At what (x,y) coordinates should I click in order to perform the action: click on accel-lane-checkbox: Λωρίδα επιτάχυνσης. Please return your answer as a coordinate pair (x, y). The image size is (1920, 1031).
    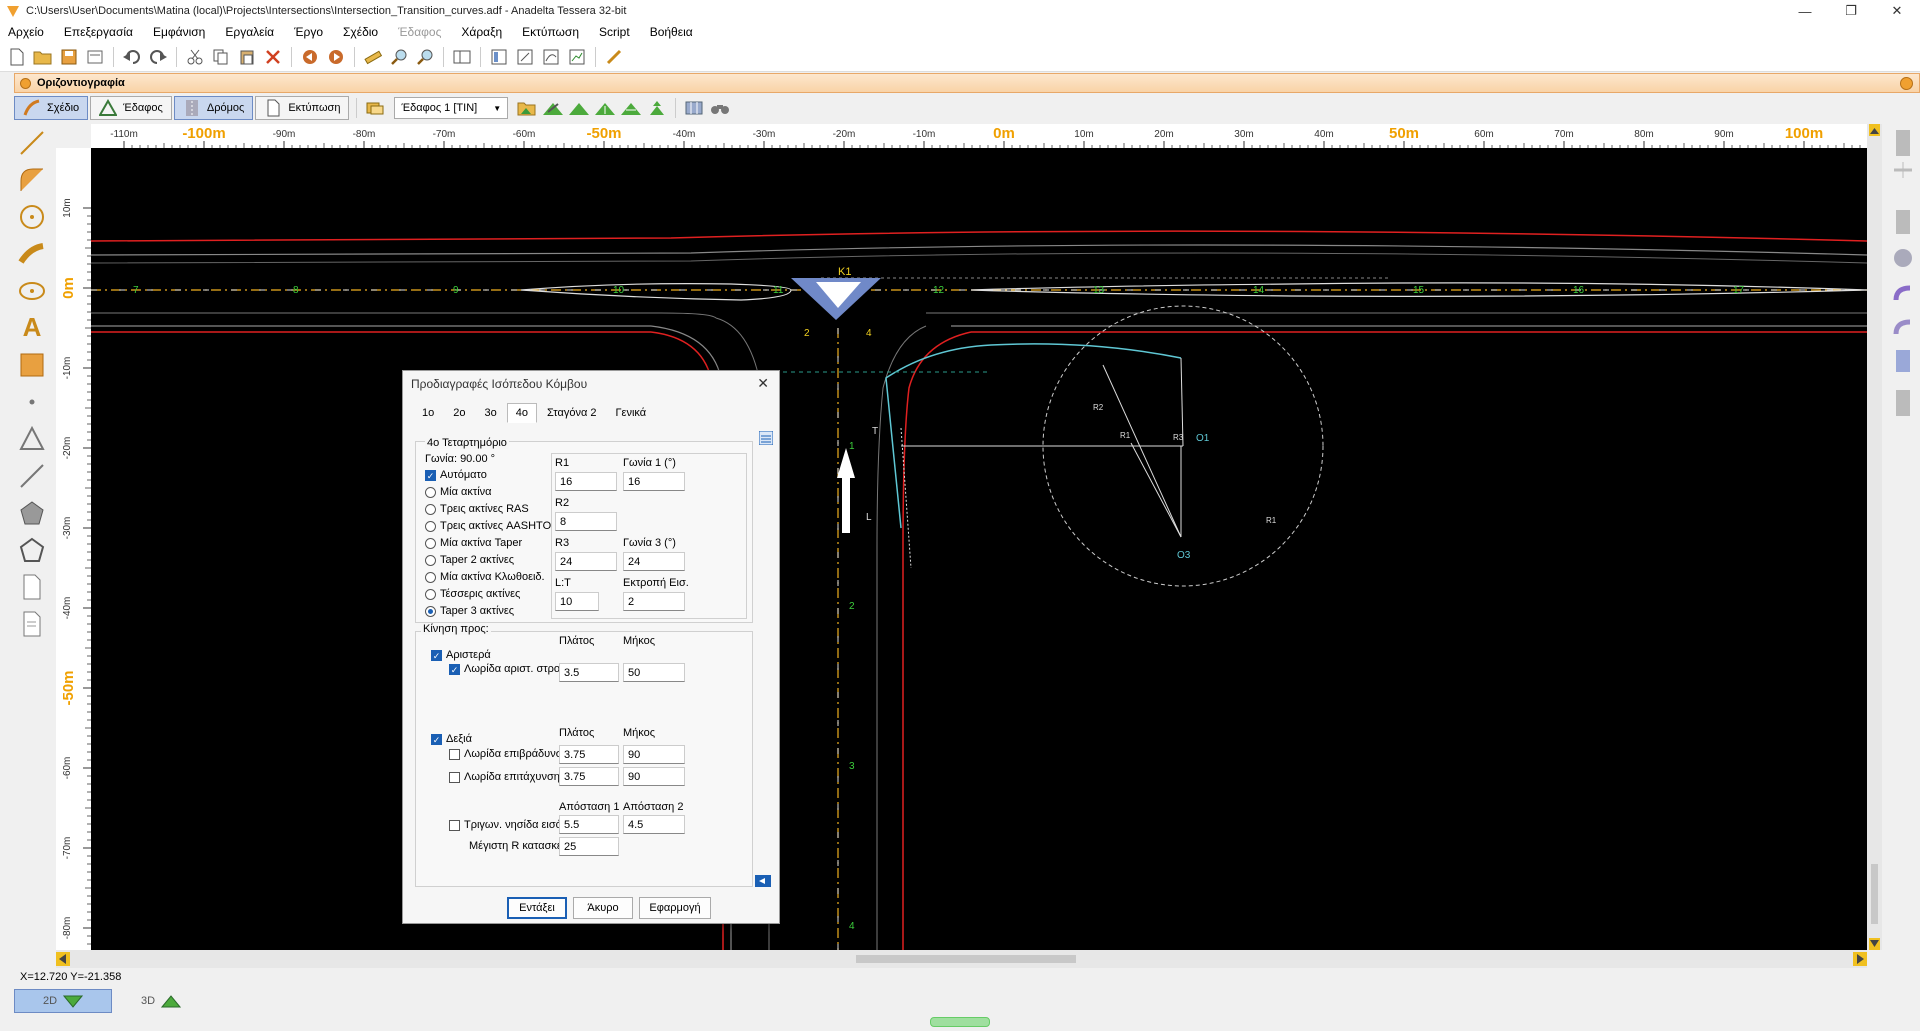
    Looking at the image, I should click on (507, 777).